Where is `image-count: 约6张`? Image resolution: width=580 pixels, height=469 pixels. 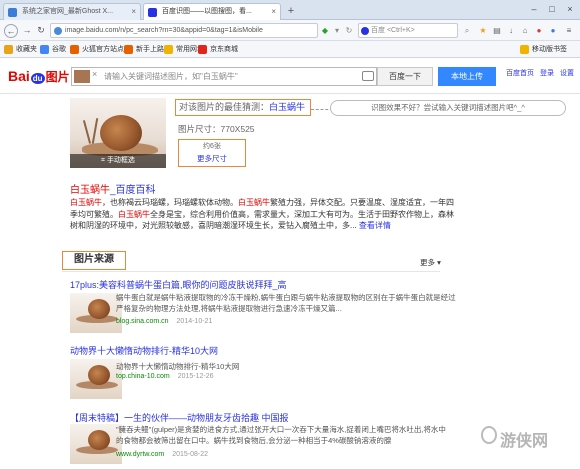 image-count: 约6张 is located at coordinates (212, 146).